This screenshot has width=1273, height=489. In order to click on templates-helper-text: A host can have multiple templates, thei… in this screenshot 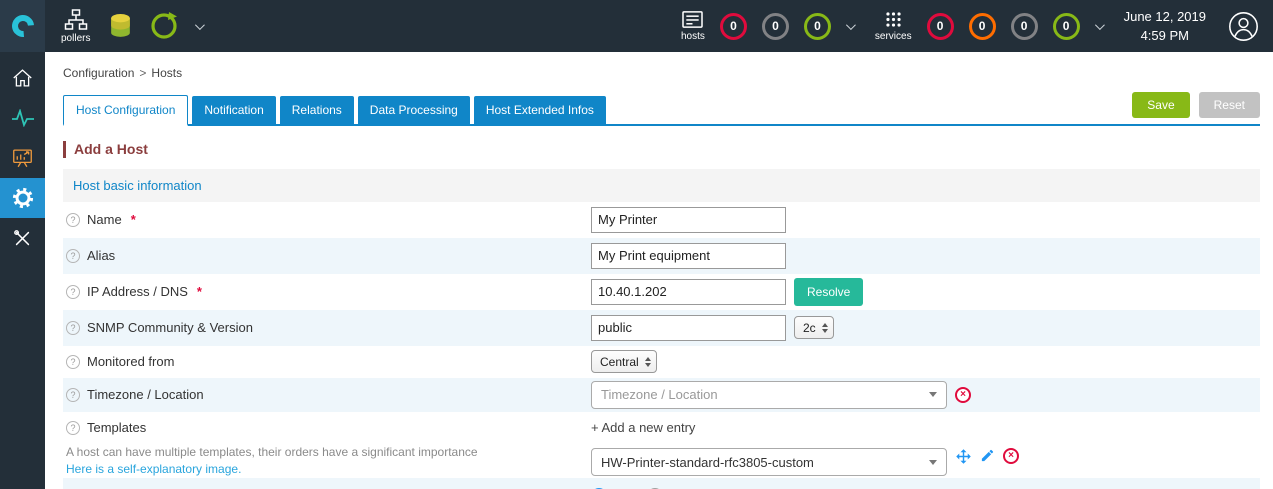, I will do `click(272, 452)`.